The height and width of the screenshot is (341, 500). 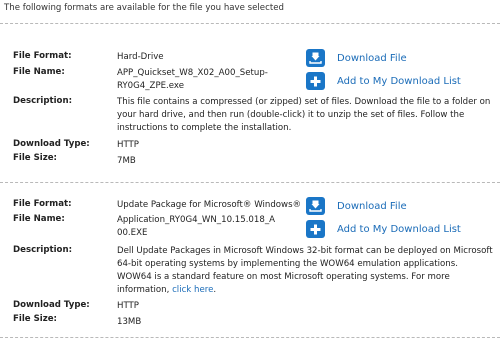 What do you see at coordinates (196, 226) in the screenshot?
I see `file-name-value: Application_RY0G4_WN_10.15.018_A 00.EXE` at bounding box center [196, 226].